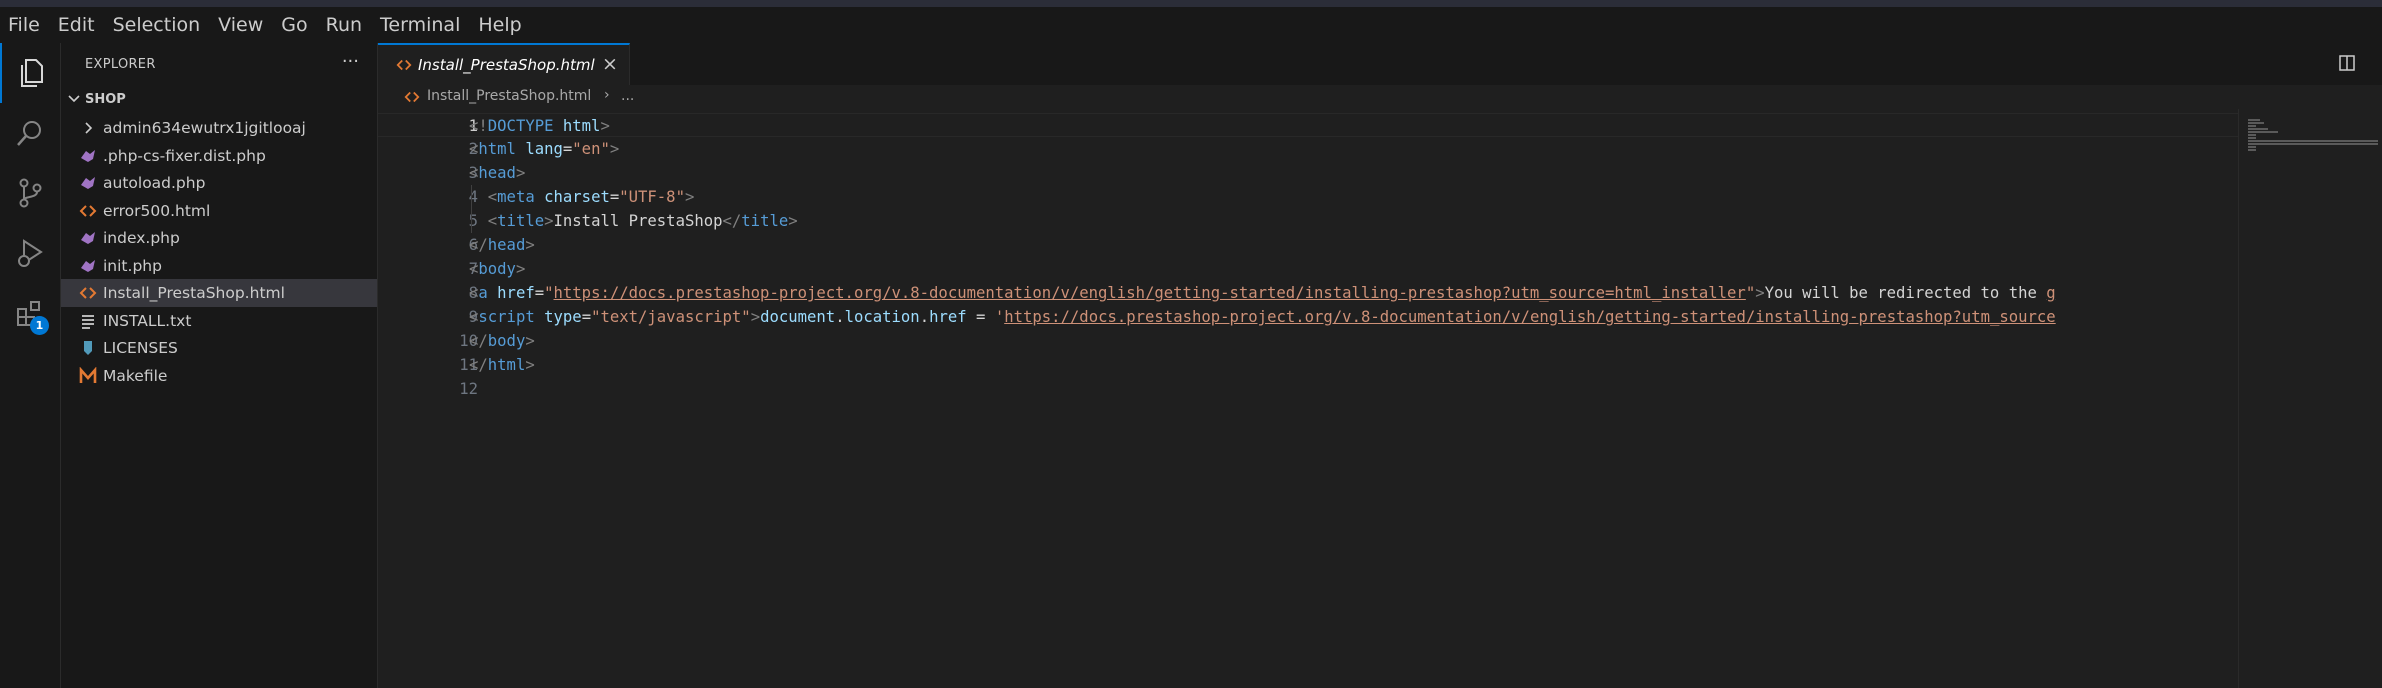  What do you see at coordinates (509, 96) in the screenshot?
I see `breadcrumb-file: Install_PrestaShop.html` at bounding box center [509, 96].